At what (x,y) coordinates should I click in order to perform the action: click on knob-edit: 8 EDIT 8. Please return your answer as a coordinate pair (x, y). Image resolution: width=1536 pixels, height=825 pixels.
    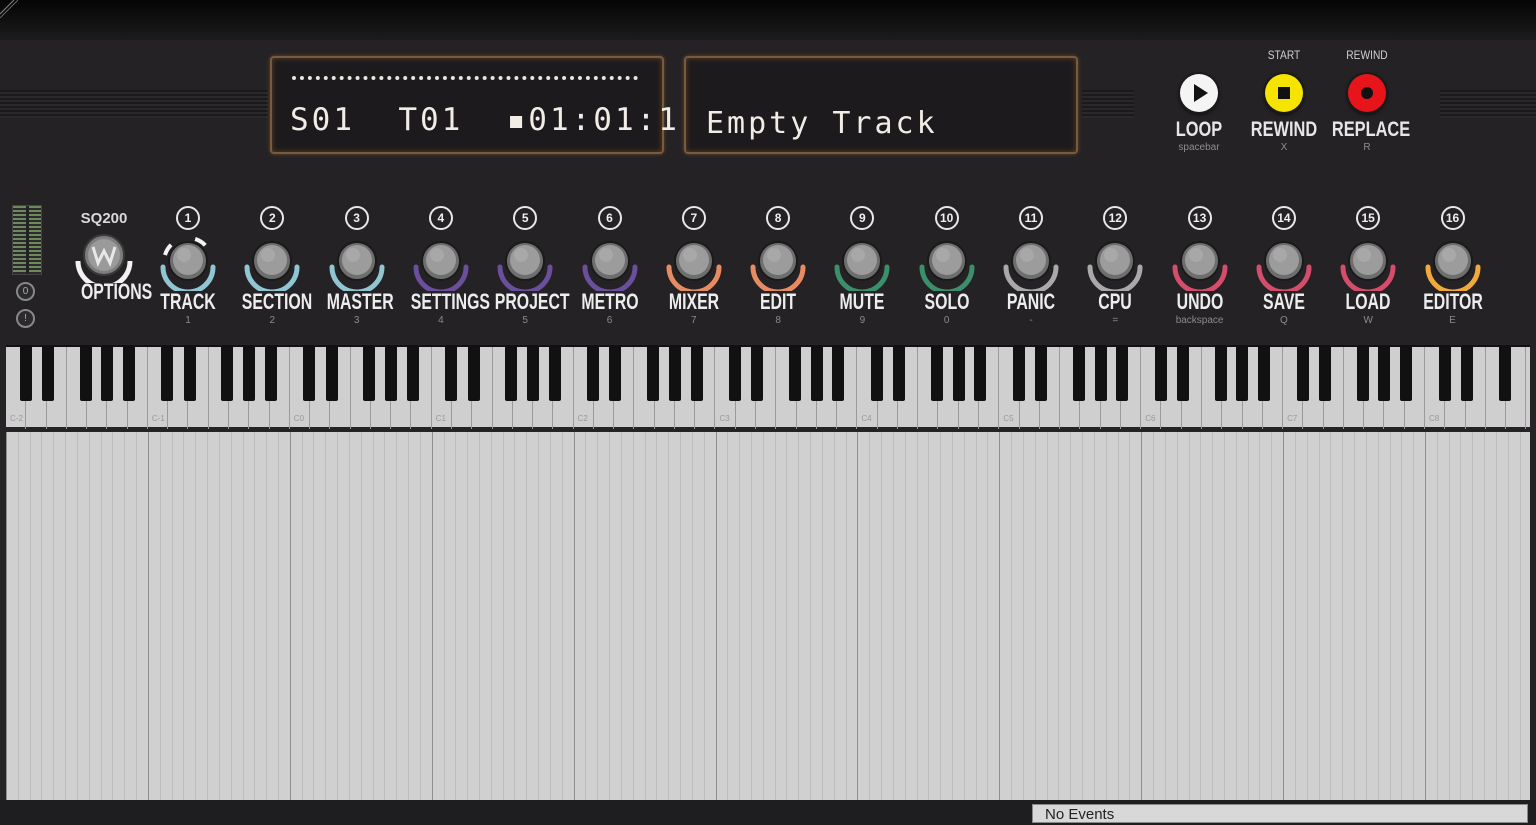
    Looking at the image, I should click on (778, 266).